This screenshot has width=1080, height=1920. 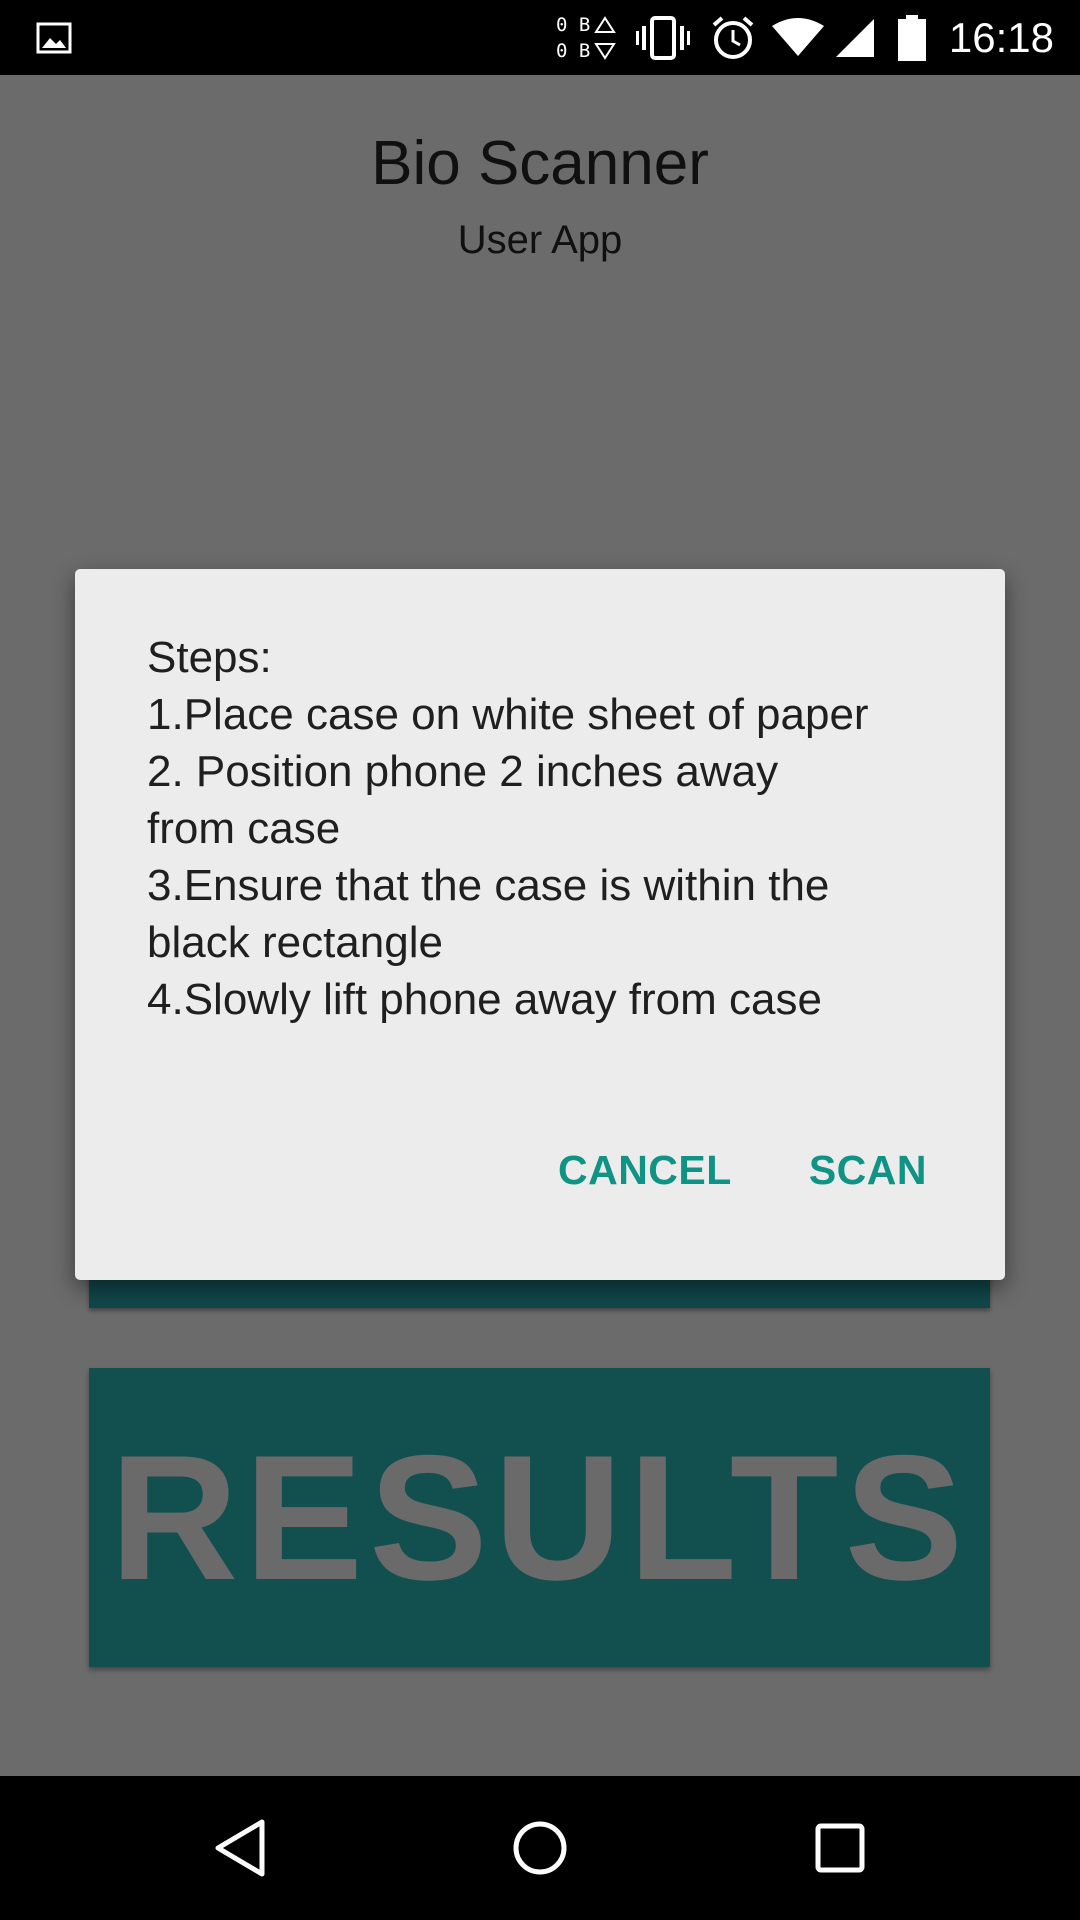 What do you see at coordinates (54, 37) in the screenshot?
I see `image-icon` at bounding box center [54, 37].